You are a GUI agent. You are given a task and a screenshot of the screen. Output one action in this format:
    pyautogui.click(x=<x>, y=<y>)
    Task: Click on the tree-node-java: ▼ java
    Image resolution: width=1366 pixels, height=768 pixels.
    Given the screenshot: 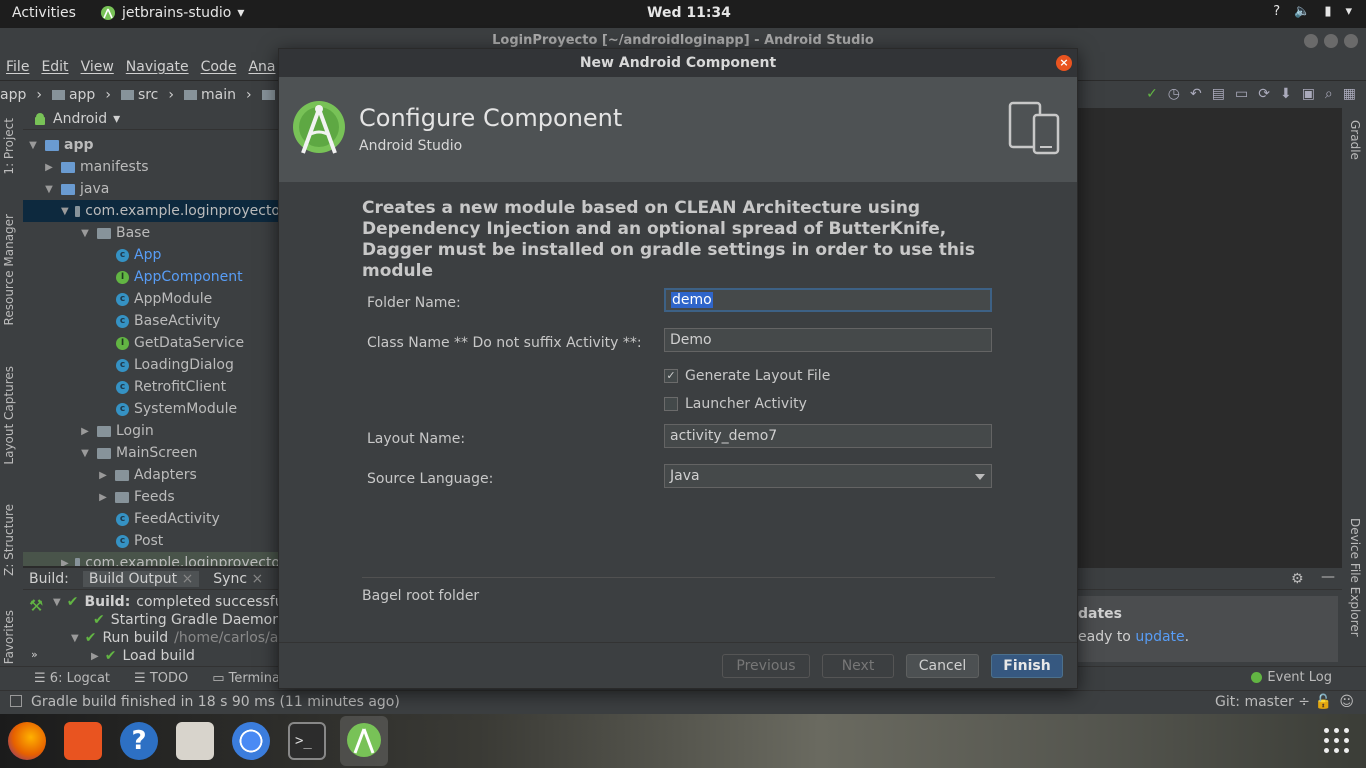 What is the action you would take?
    pyautogui.click(x=151, y=189)
    